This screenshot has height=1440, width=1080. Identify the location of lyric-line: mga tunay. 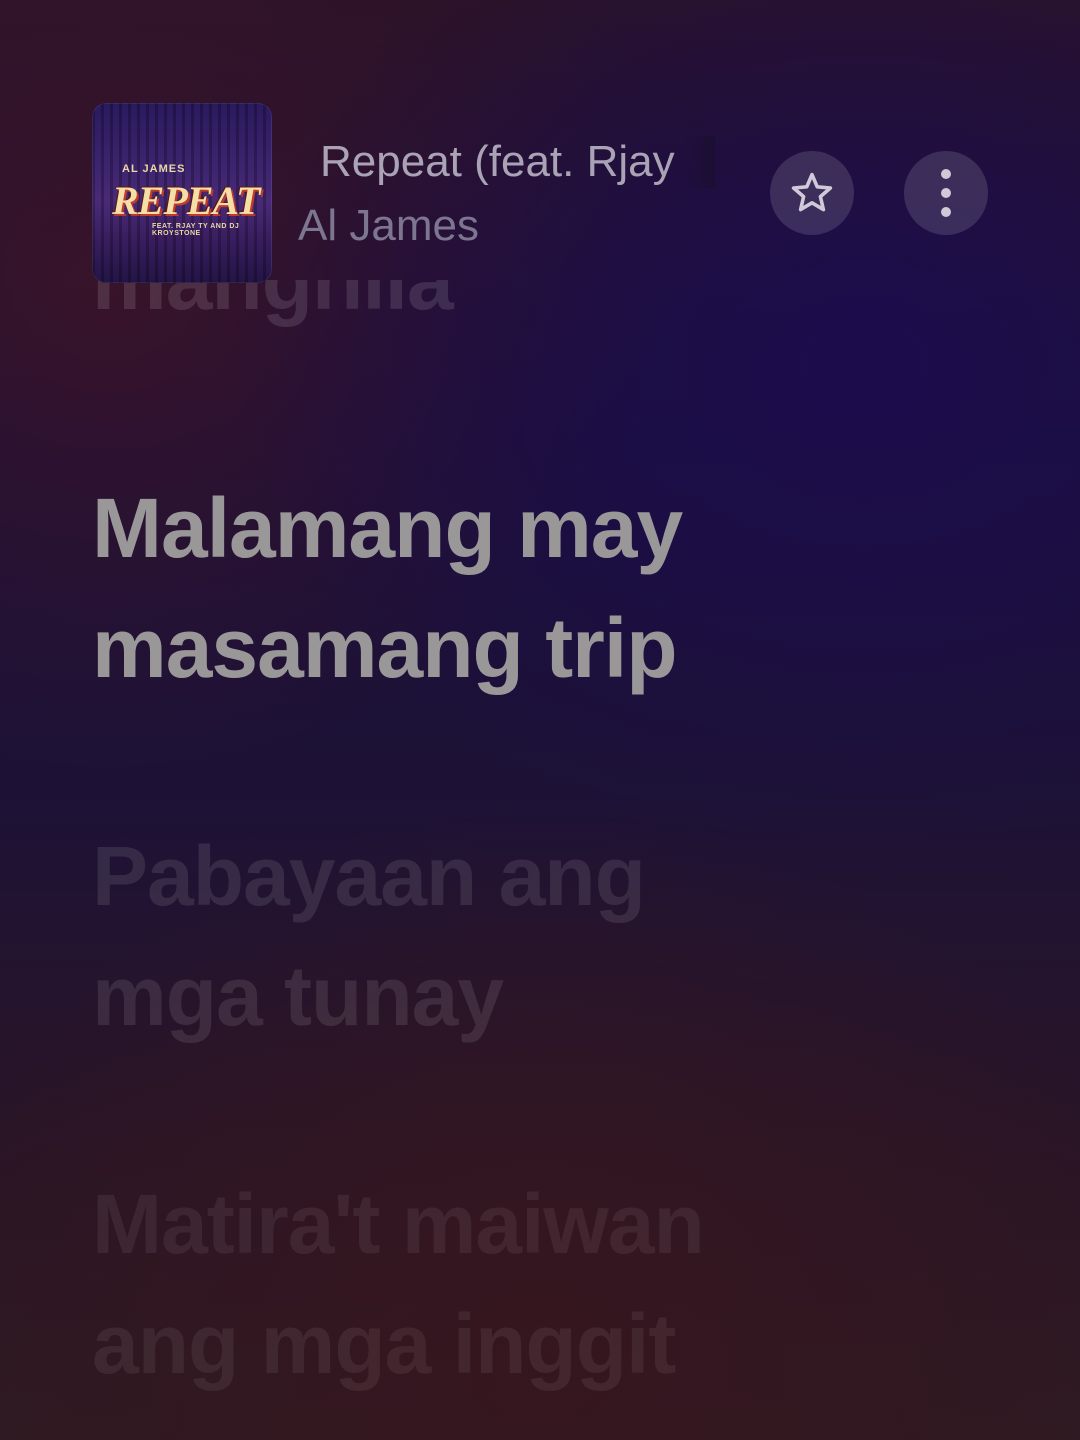
(298, 996).